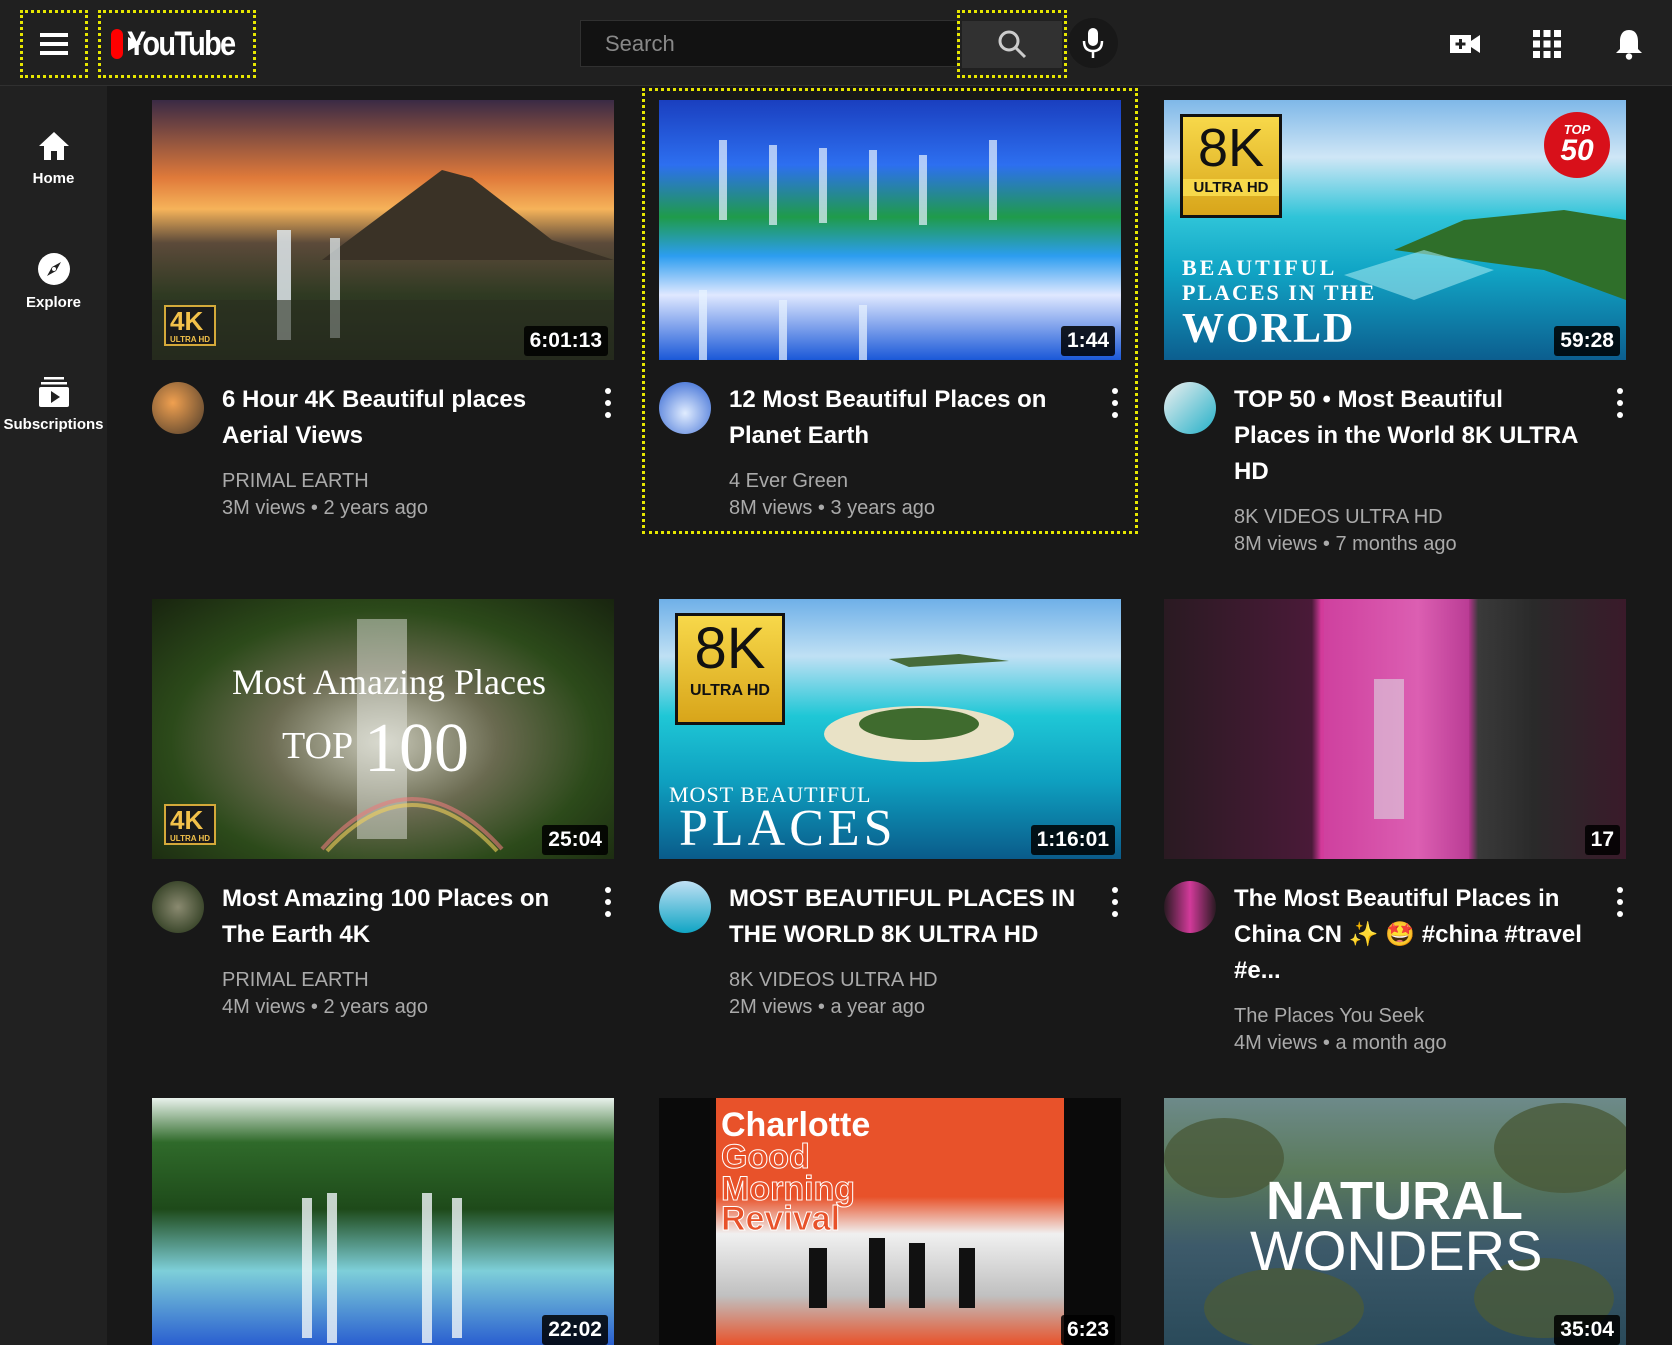  I want to click on video-duration: 59:28, so click(1587, 341).